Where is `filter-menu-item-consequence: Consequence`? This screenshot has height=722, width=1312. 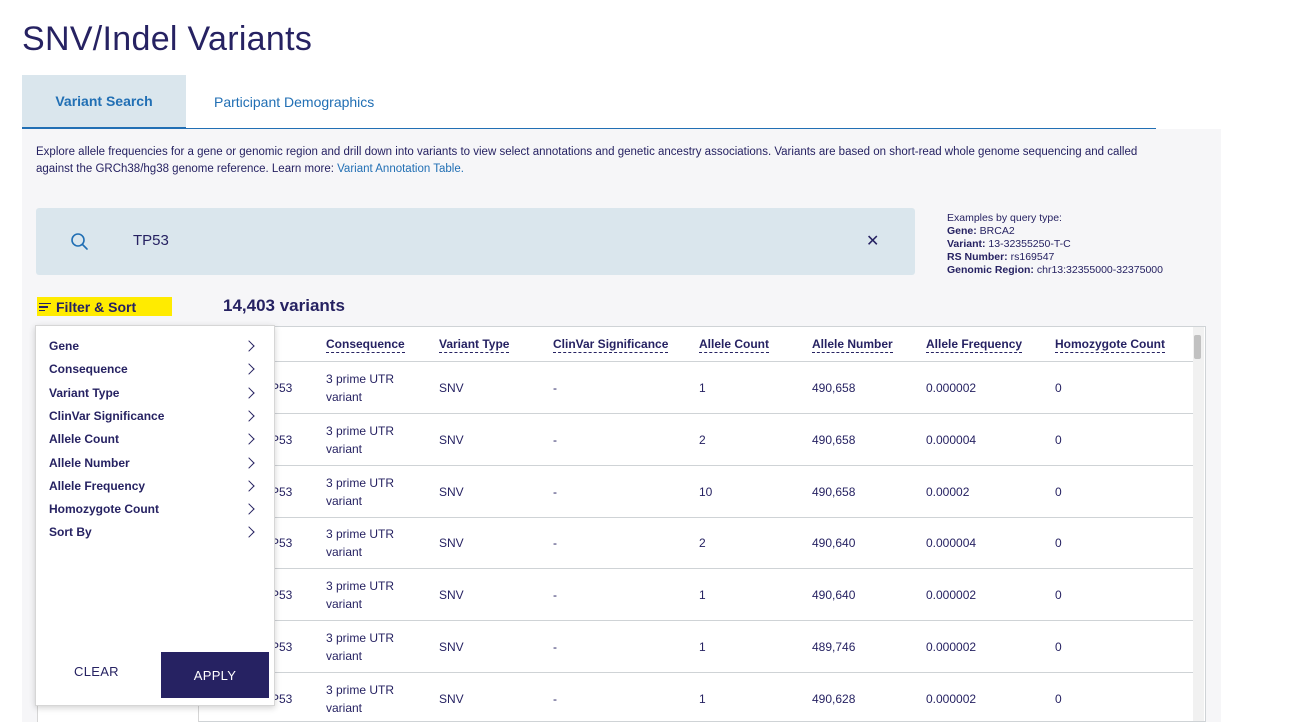
filter-menu-item-consequence: Consequence is located at coordinates (154, 369).